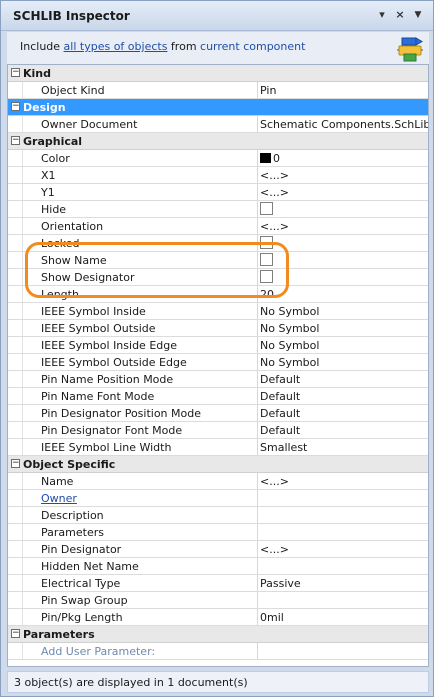  I want to click on property-value: Pin, so click(268, 90).